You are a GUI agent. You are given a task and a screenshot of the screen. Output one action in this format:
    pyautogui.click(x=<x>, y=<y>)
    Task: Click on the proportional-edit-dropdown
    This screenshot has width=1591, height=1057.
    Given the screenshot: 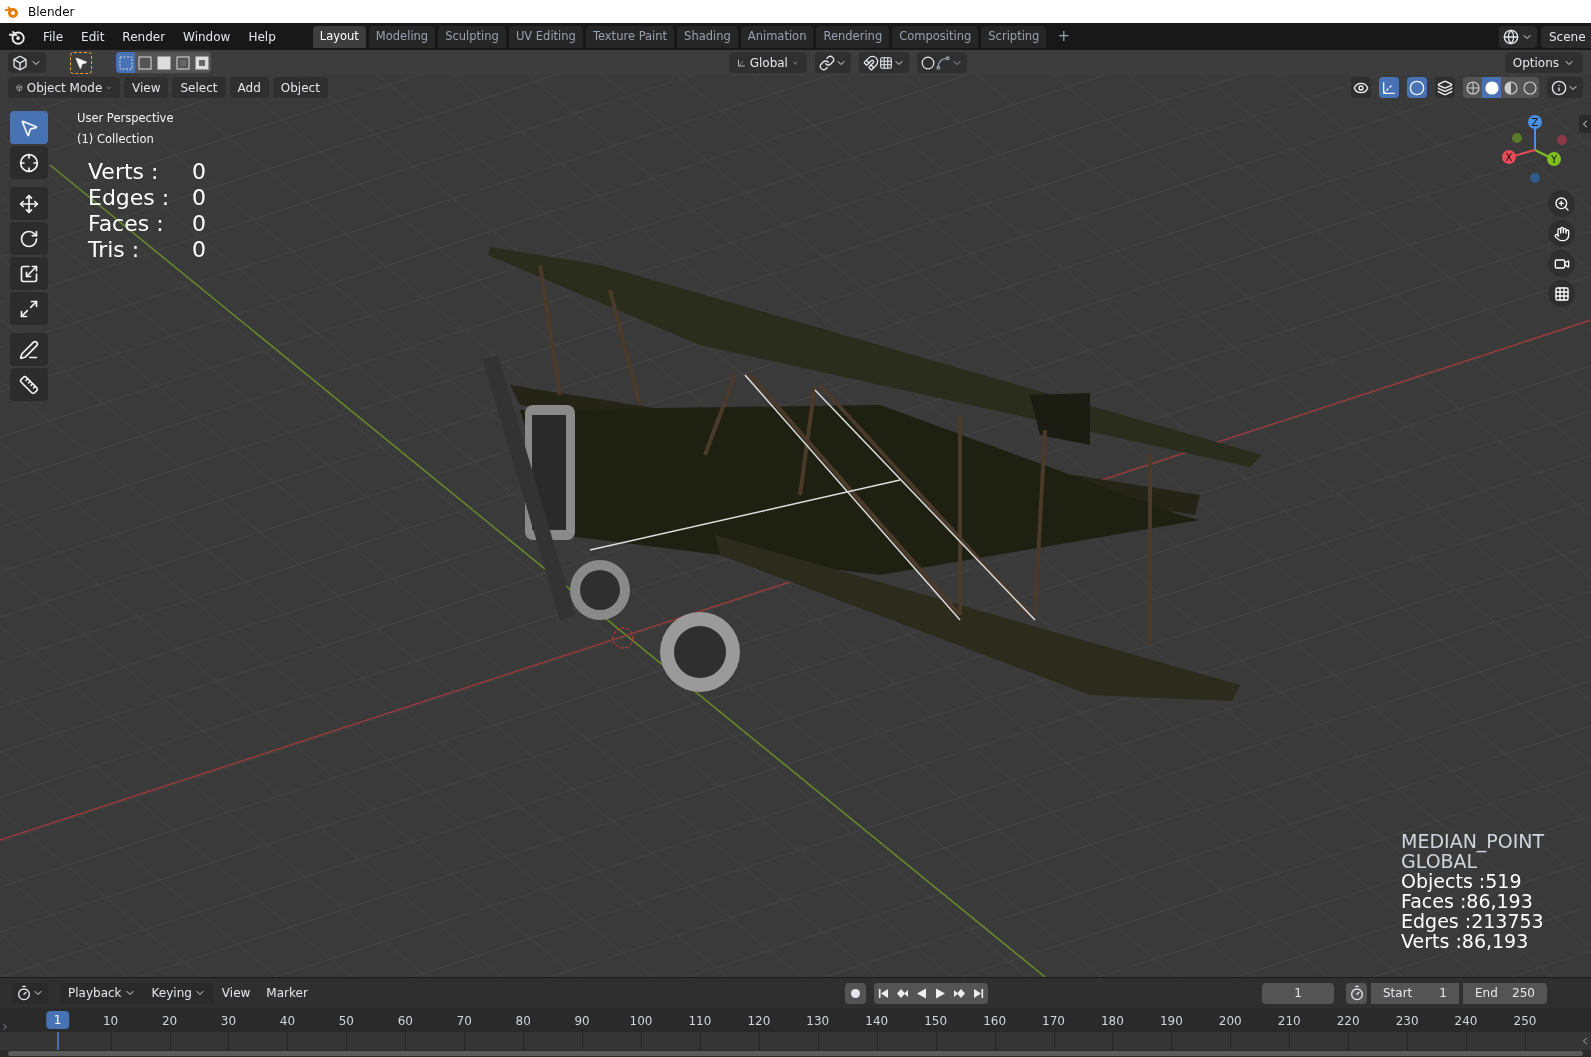 What is the action you would take?
    pyautogui.click(x=941, y=62)
    